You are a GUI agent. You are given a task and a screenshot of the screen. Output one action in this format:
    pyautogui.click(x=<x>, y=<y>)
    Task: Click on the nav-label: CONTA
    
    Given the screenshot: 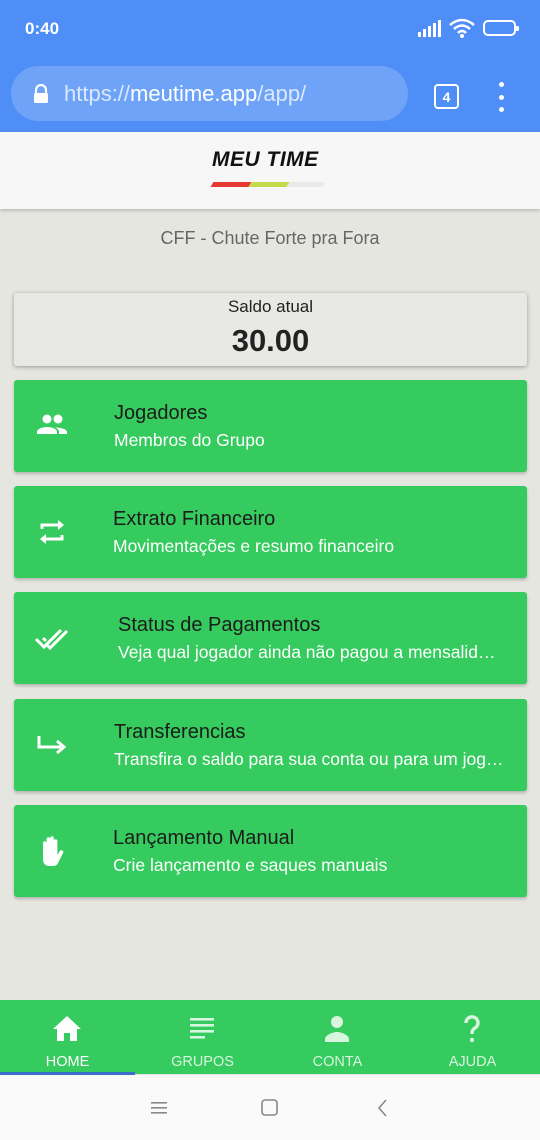 What is the action you would take?
    pyautogui.click(x=337, y=1062)
    